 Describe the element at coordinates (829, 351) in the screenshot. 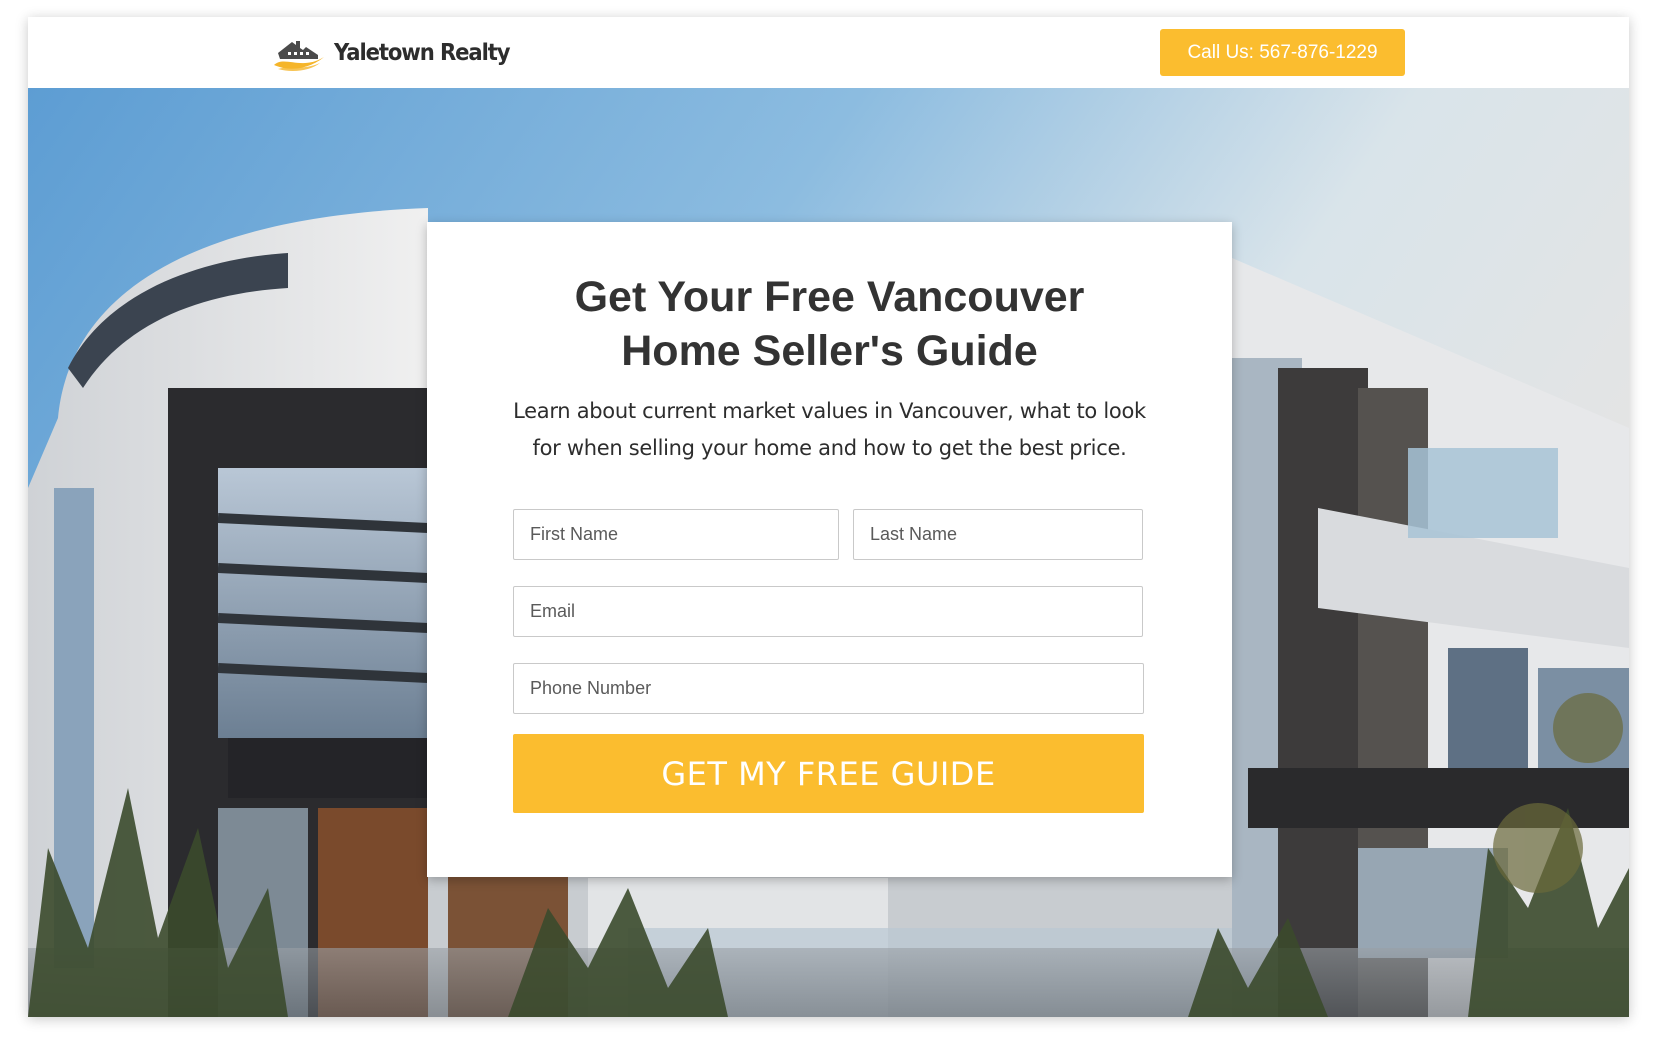

I see `form-title-line-2: Home Seller's Guide` at that location.